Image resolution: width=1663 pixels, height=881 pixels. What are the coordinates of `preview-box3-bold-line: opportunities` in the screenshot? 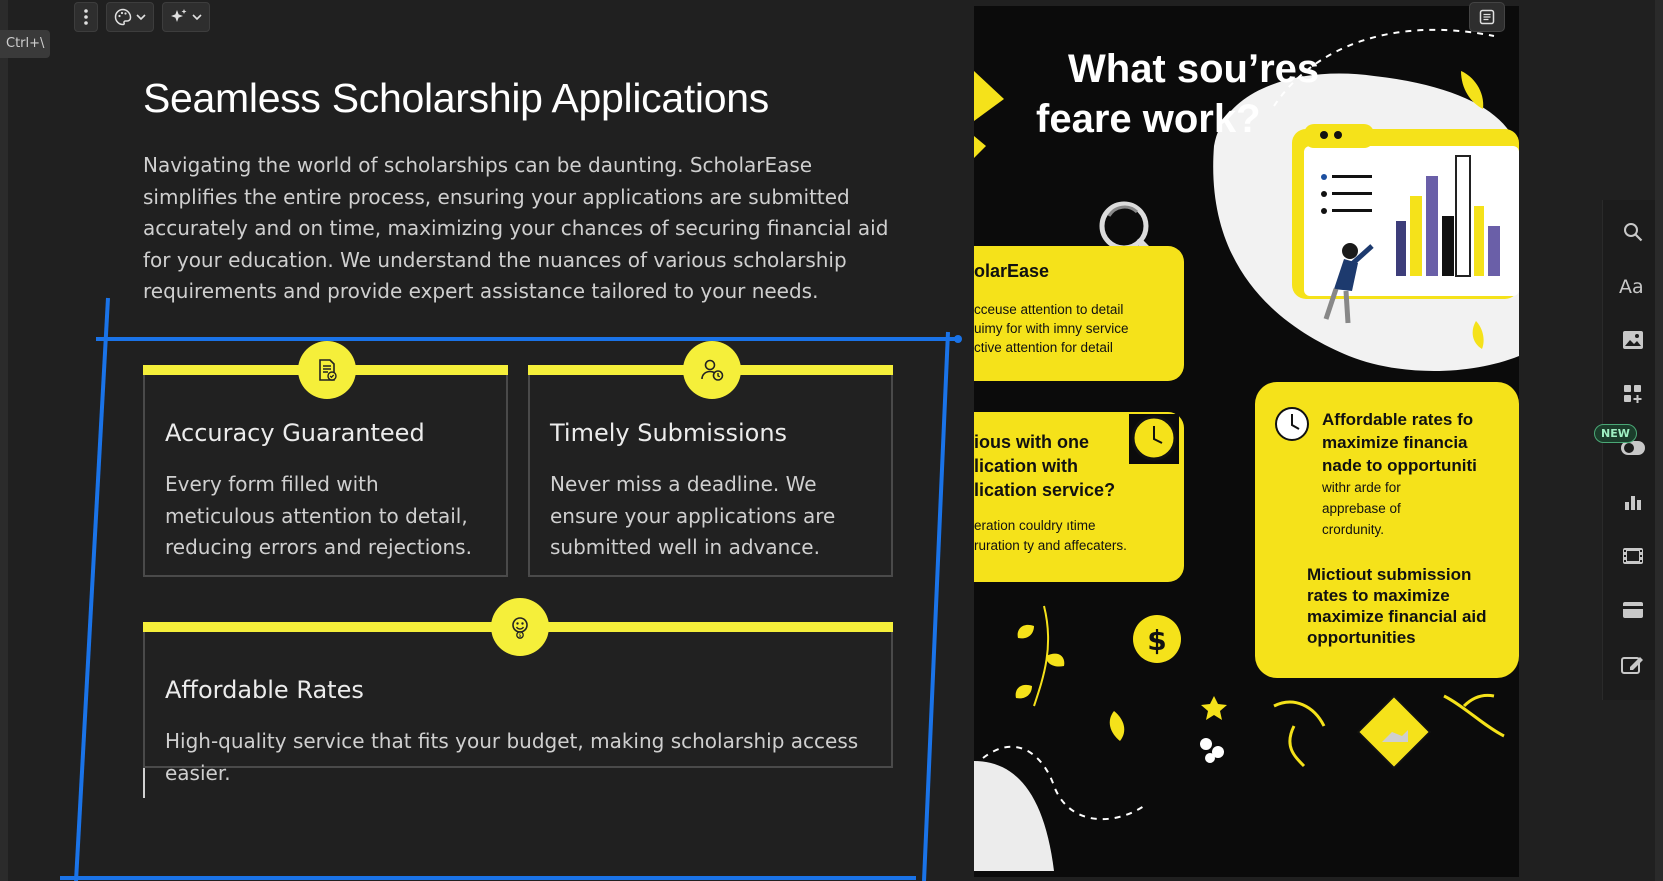 It's located at (1361, 637).